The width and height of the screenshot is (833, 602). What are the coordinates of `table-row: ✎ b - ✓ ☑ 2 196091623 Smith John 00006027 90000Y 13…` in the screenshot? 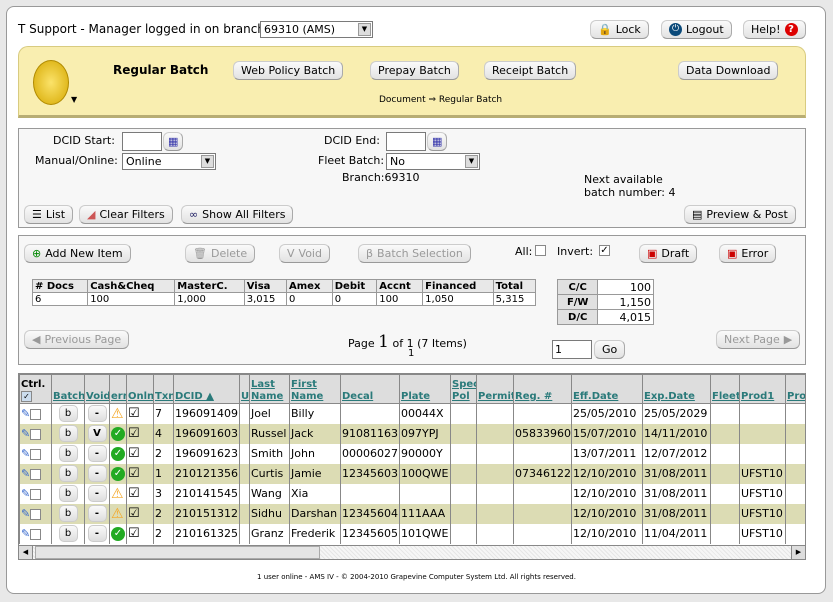 It's located at (412, 453).